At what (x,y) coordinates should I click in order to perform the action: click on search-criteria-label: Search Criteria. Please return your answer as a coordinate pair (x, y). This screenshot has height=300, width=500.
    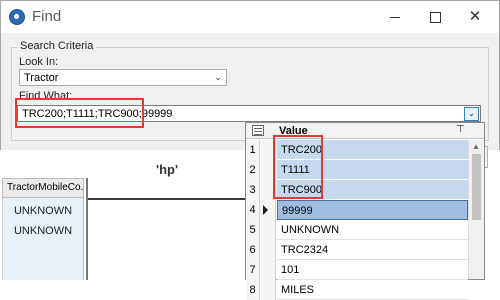
    Looking at the image, I should click on (57, 46).